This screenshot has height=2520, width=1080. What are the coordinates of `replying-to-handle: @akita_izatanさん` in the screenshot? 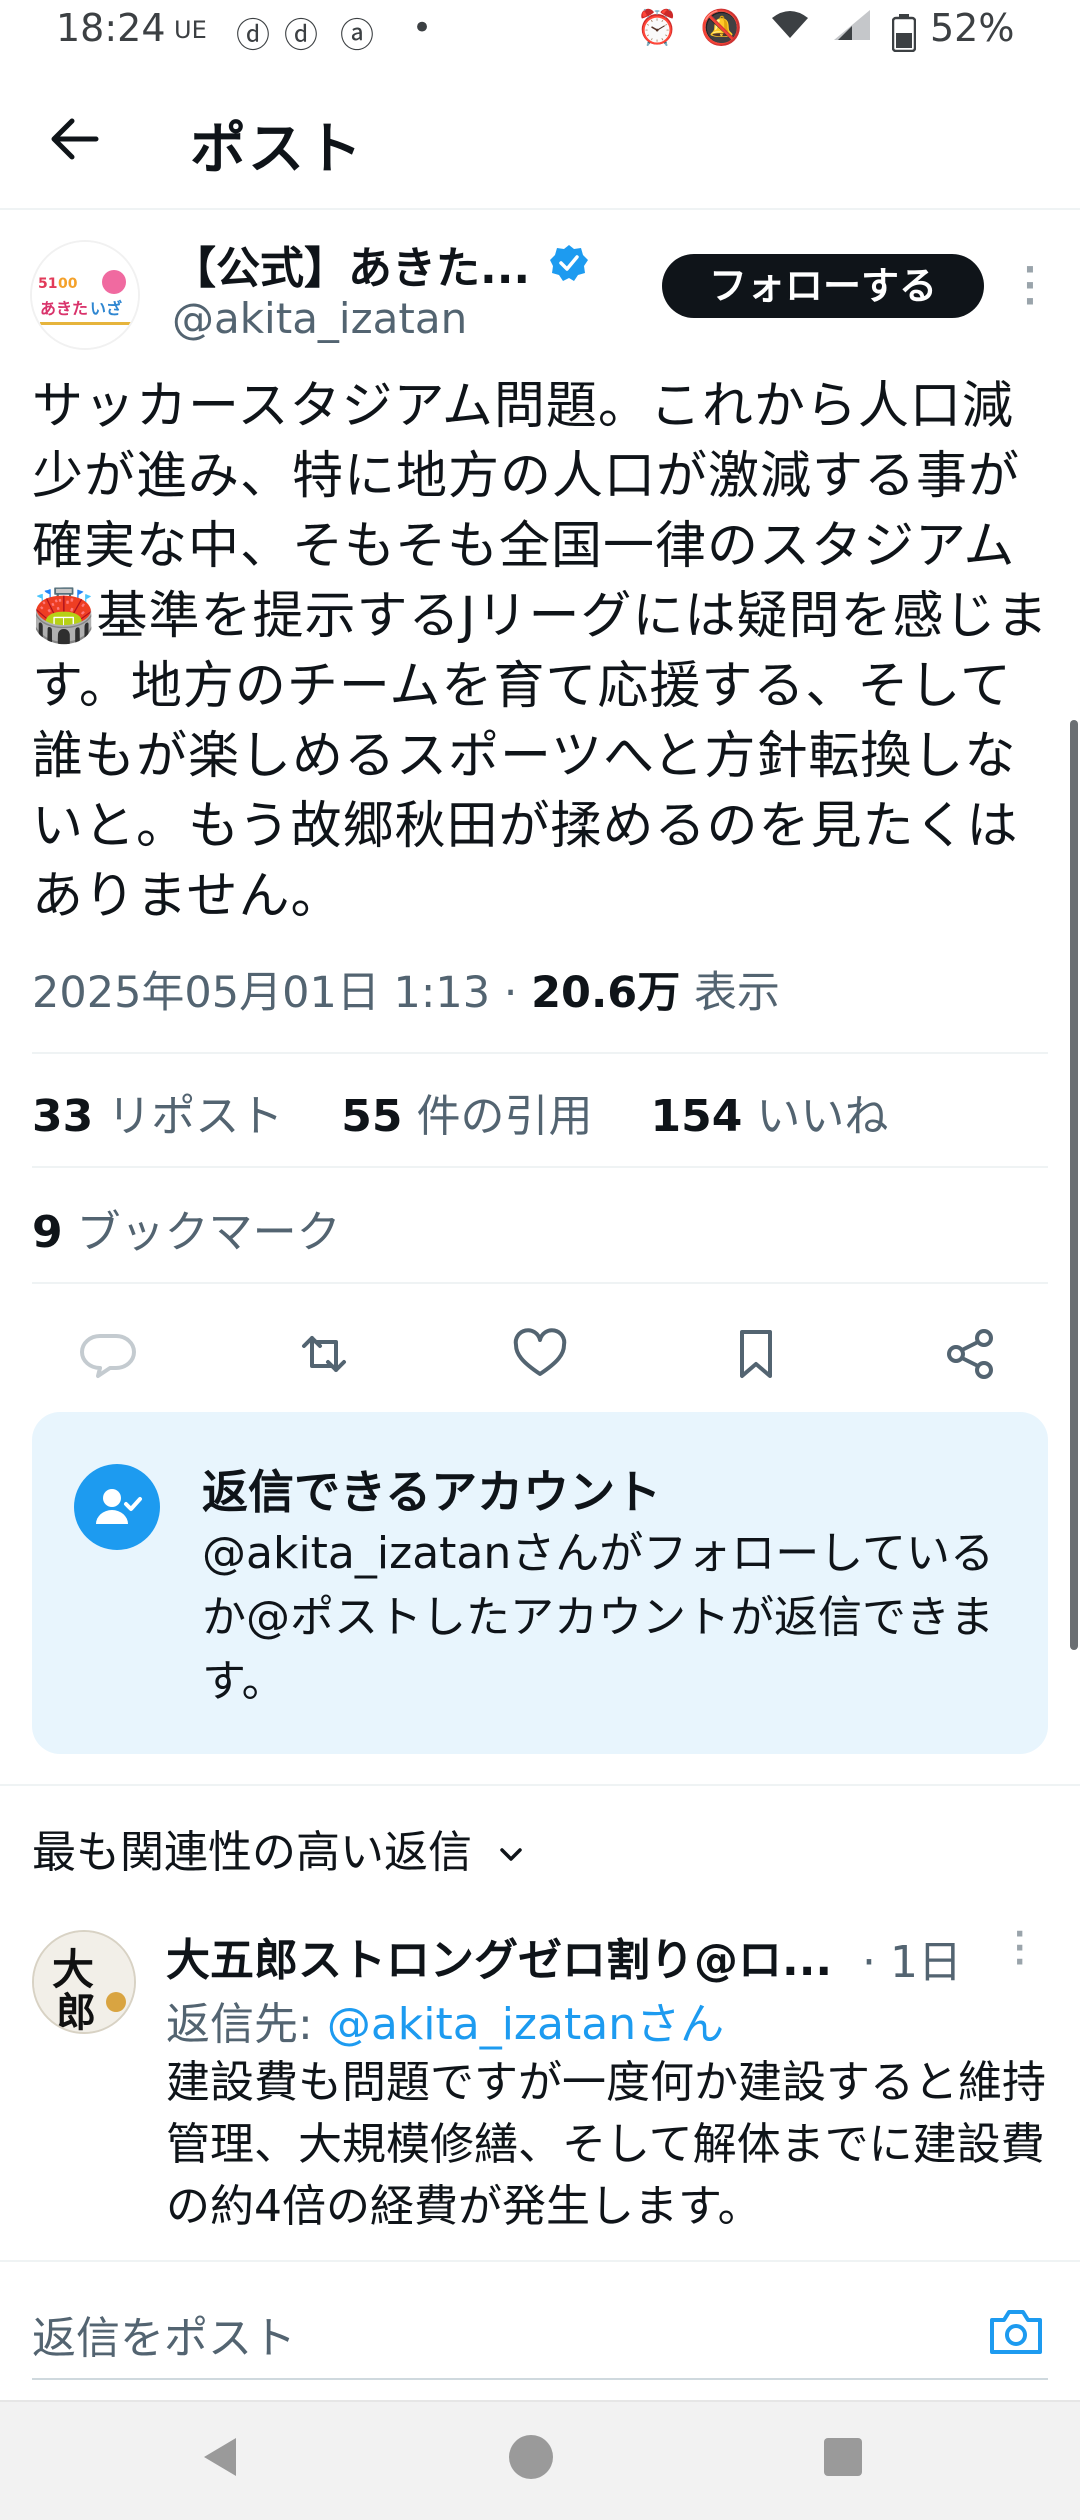 It's located at (525, 2024).